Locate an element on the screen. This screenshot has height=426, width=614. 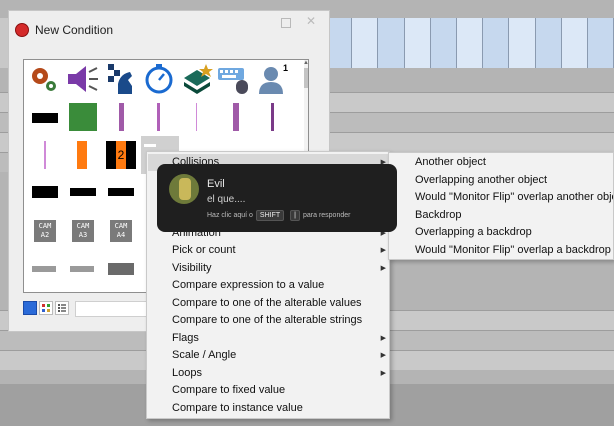
pipe-key: | is located at coordinates (295, 215).